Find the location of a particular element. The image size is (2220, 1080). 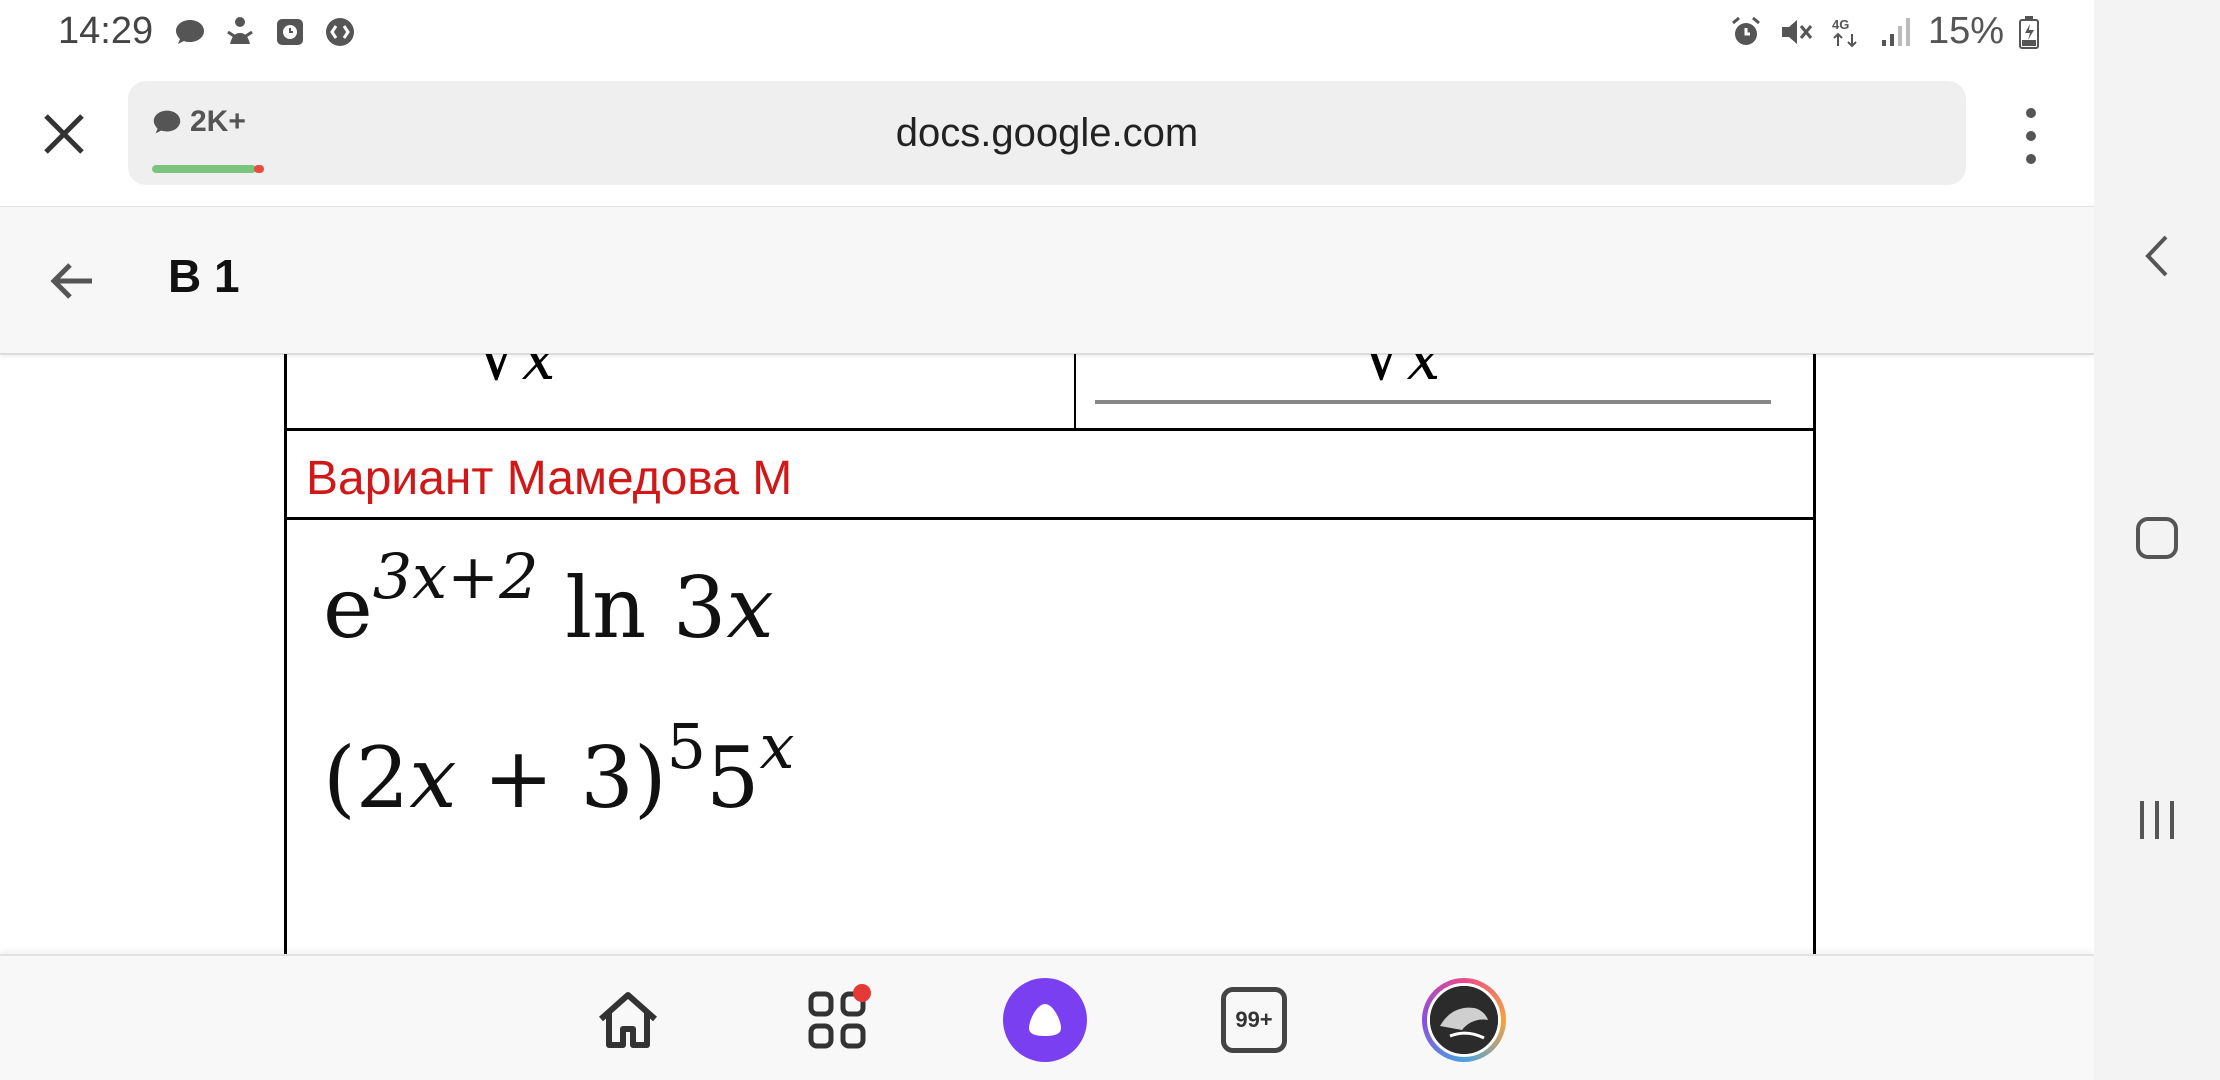

formula-2-middle: + 3) is located at coordinates (561, 778).